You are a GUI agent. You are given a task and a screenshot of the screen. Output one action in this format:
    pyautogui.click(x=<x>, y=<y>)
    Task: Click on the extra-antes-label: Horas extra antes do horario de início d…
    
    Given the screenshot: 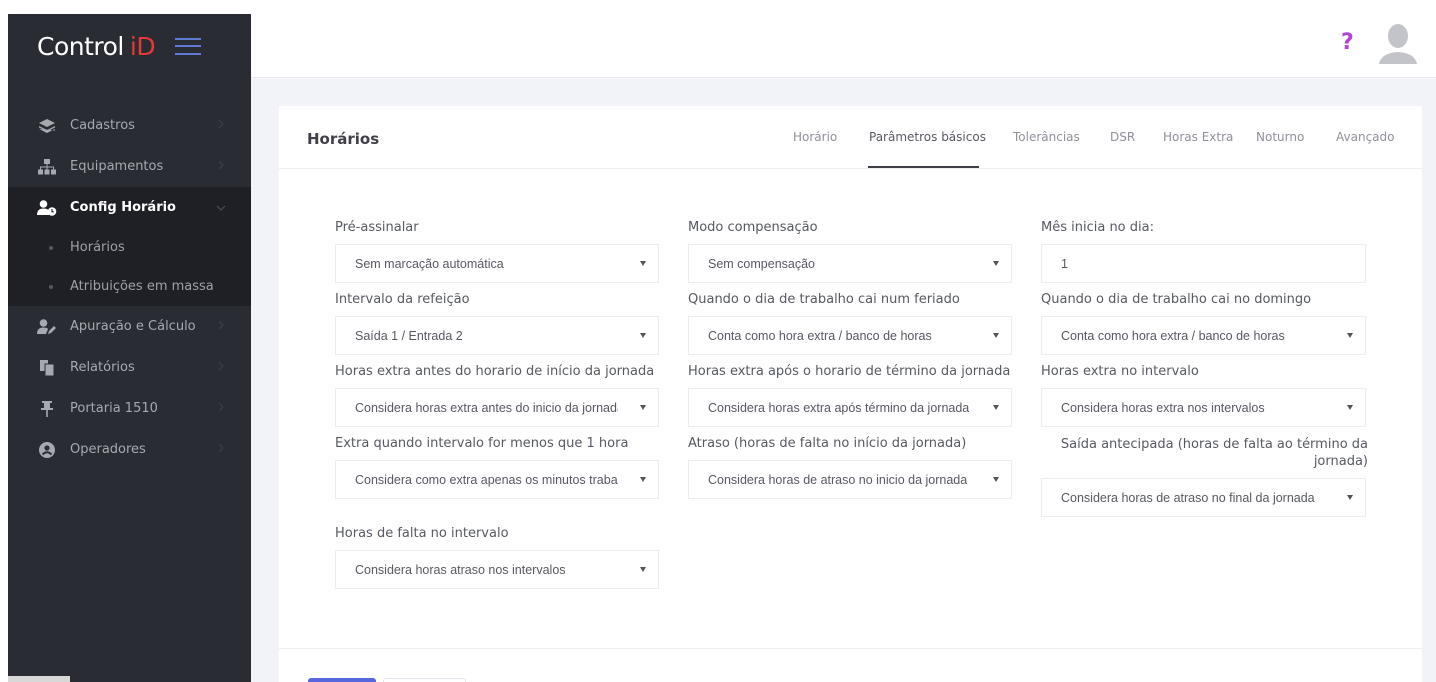 What is the action you would take?
    pyautogui.click(x=495, y=371)
    